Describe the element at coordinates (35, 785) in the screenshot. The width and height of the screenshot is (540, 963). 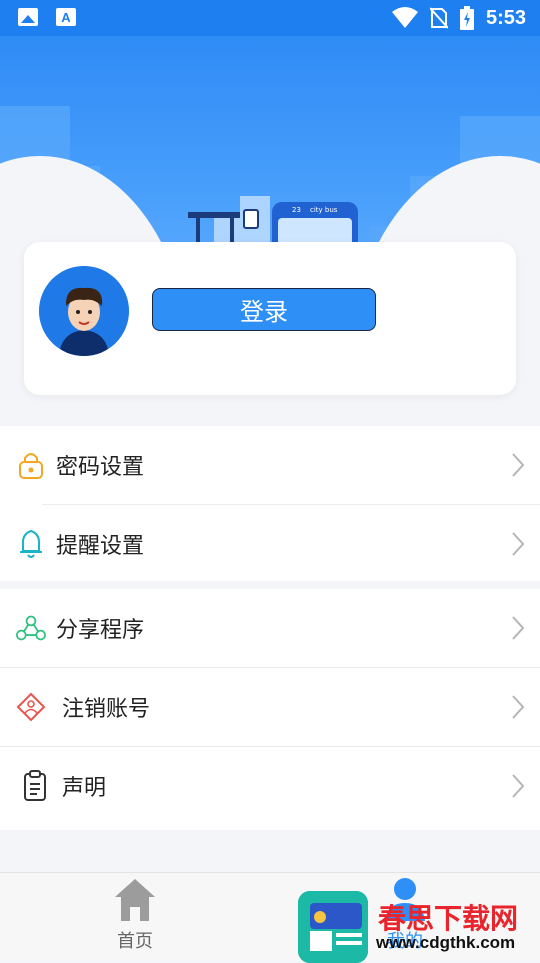
I see `clipboard-icon` at that location.